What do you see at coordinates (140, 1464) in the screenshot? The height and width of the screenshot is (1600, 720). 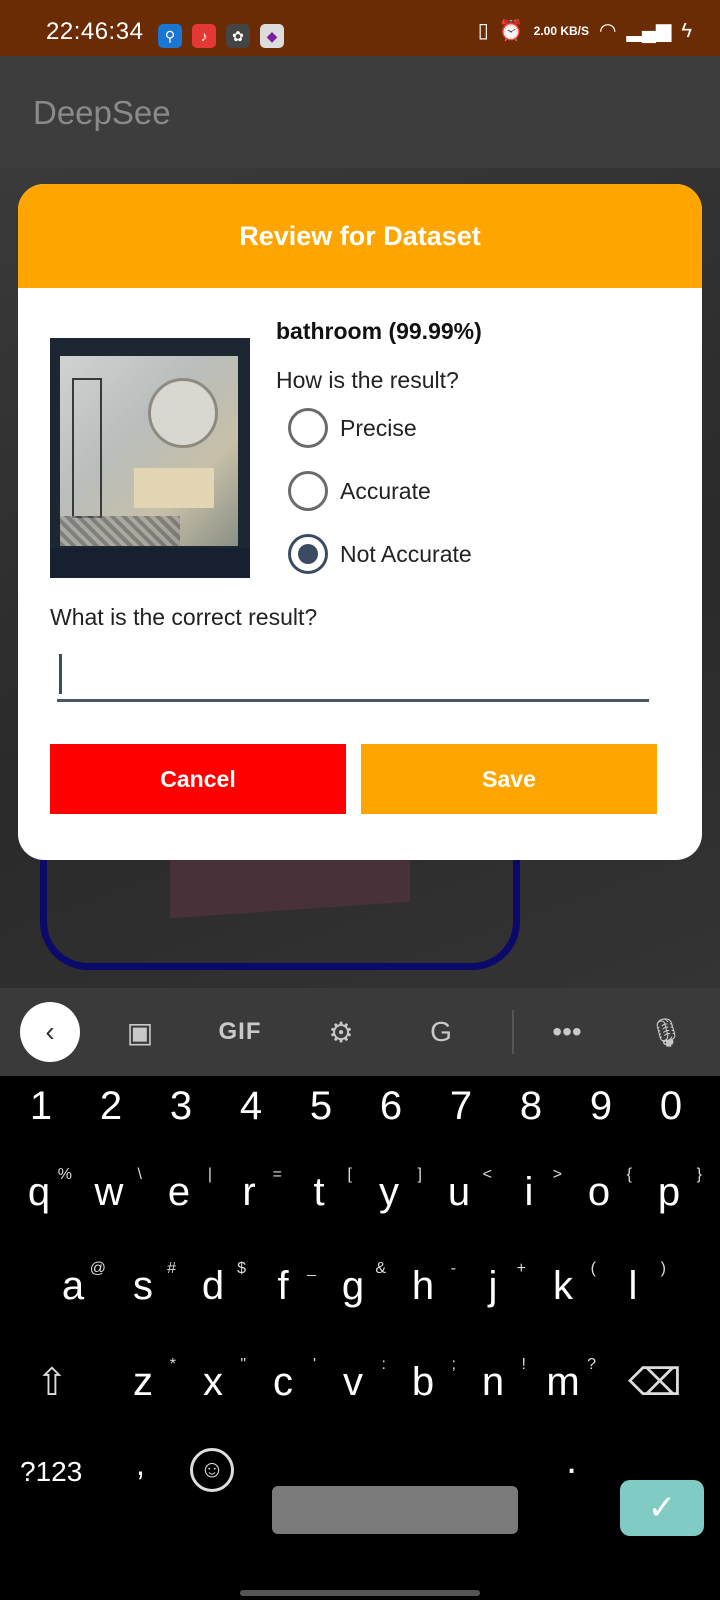 I see `comma-key: ,` at bounding box center [140, 1464].